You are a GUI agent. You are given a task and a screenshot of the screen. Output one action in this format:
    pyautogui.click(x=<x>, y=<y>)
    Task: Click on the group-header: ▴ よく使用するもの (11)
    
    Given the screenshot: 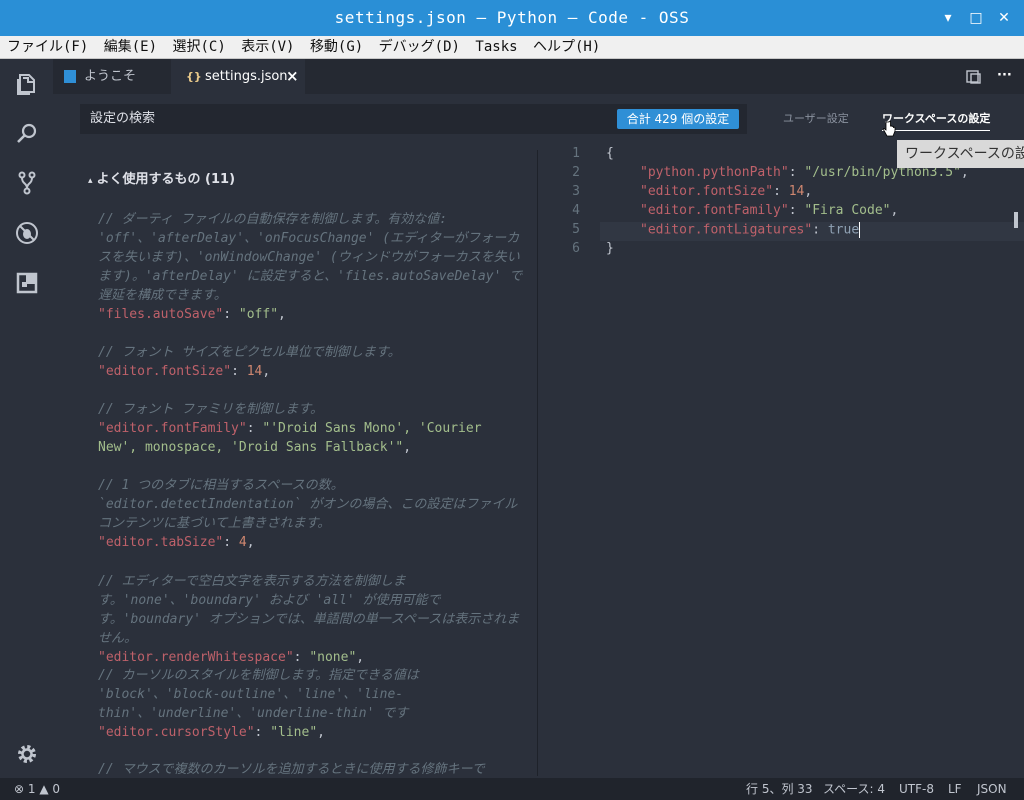 What is the action you would take?
    pyautogui.click(x=161, y=177)
    